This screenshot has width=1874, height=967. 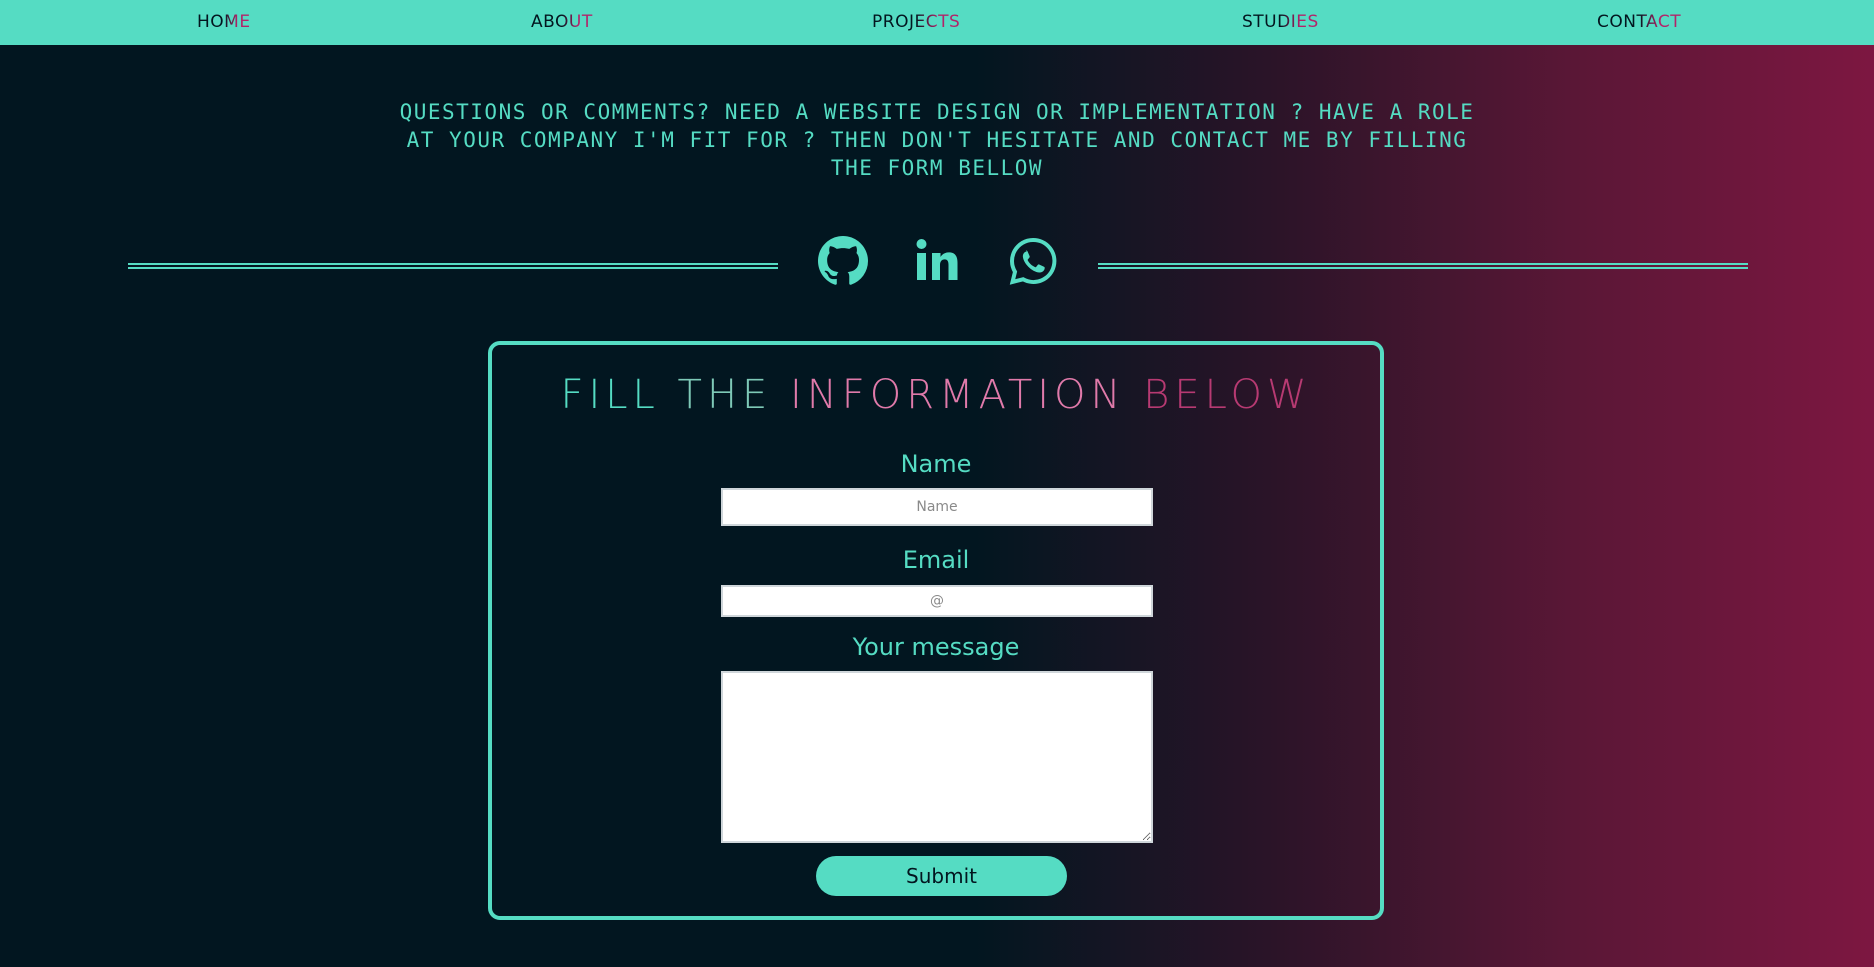 What do you see at coordinates (1033, 261) in the screenshot?
I see `whatsapp-icon` at bounding box center [1033, 261].